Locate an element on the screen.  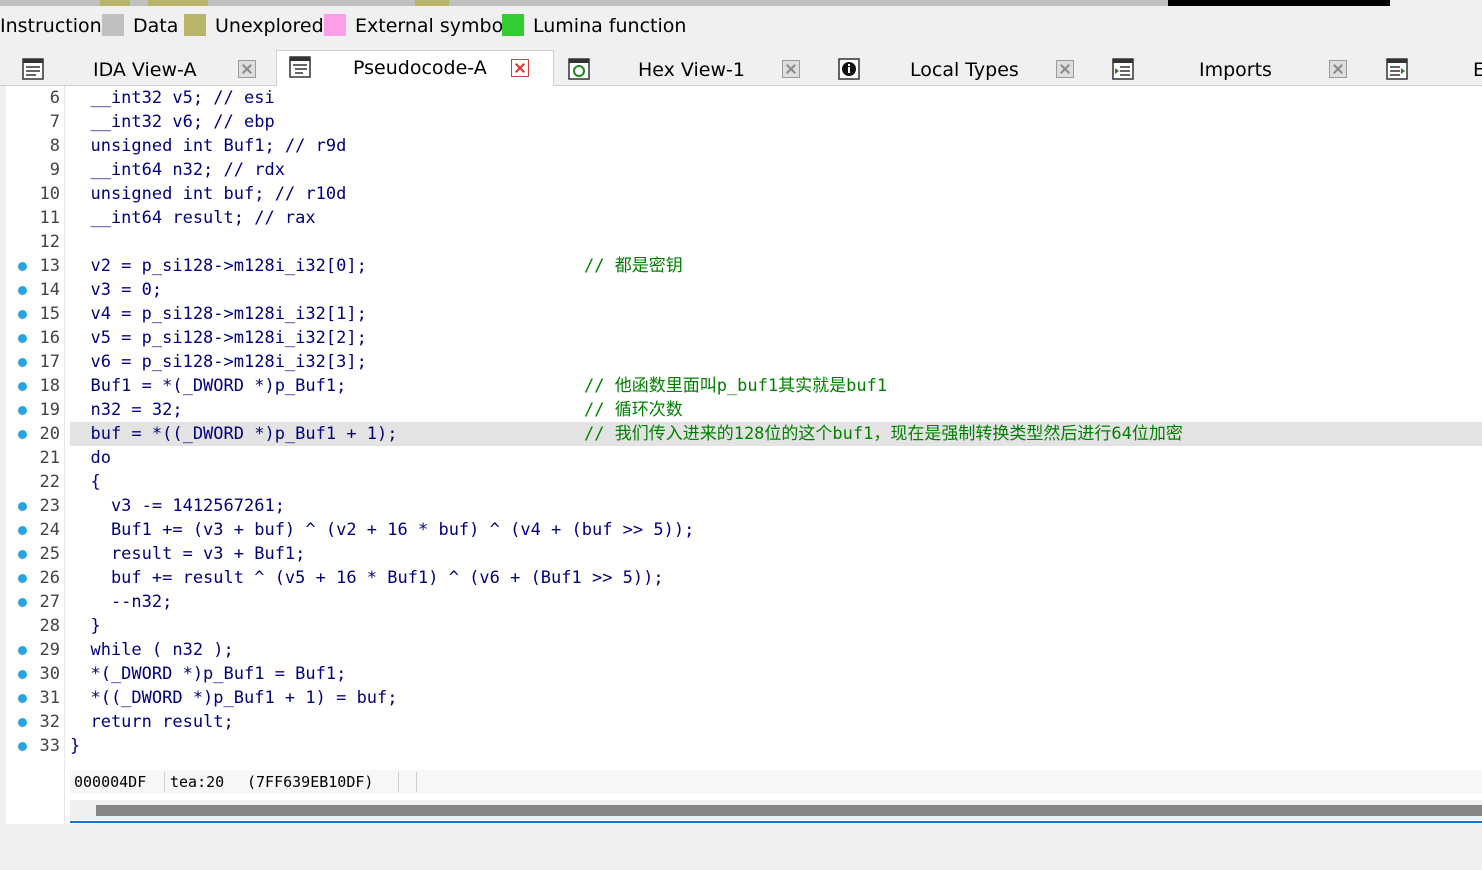
code-line: return result; is located at coordinates (776, 722).